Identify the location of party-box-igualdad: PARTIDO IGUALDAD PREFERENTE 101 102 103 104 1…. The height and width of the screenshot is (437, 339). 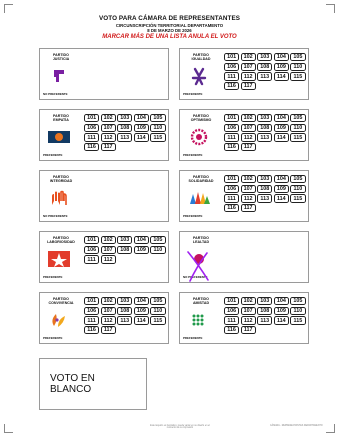
(244, 74).